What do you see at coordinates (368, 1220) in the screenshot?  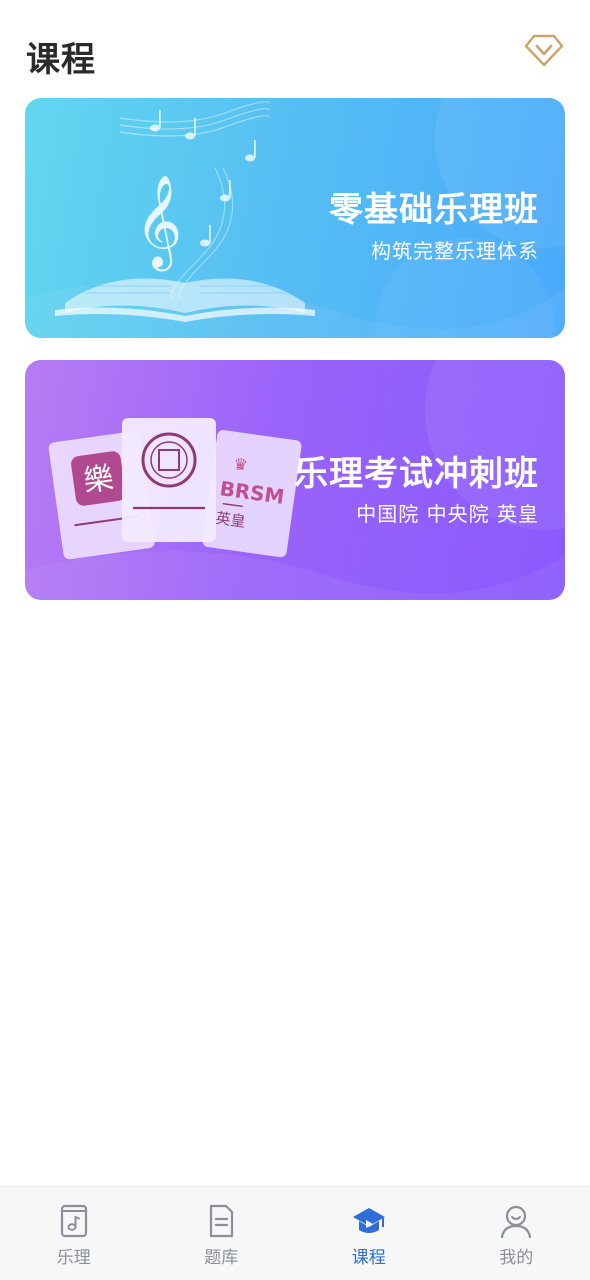 I see `graduation-cap-icon` at bounding box center [368, 1220].